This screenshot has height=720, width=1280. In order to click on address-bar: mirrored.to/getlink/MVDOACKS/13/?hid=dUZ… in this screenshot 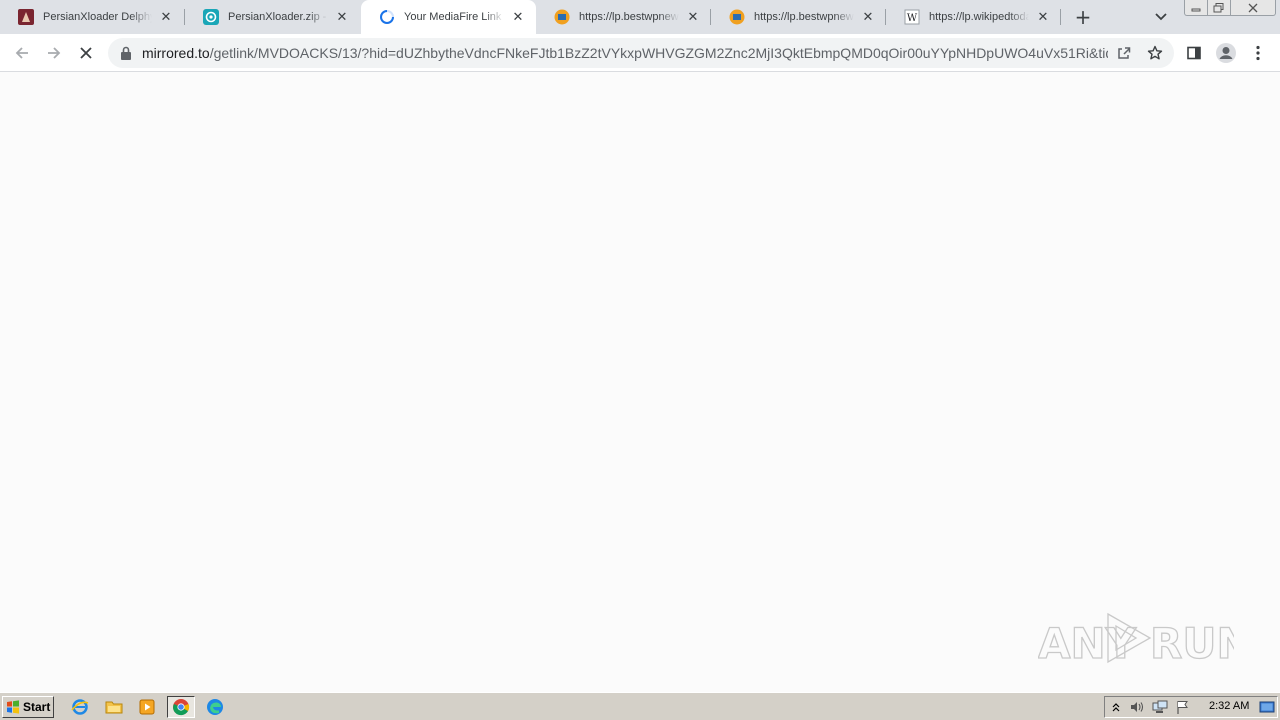, I will do `click(641, 53)`.